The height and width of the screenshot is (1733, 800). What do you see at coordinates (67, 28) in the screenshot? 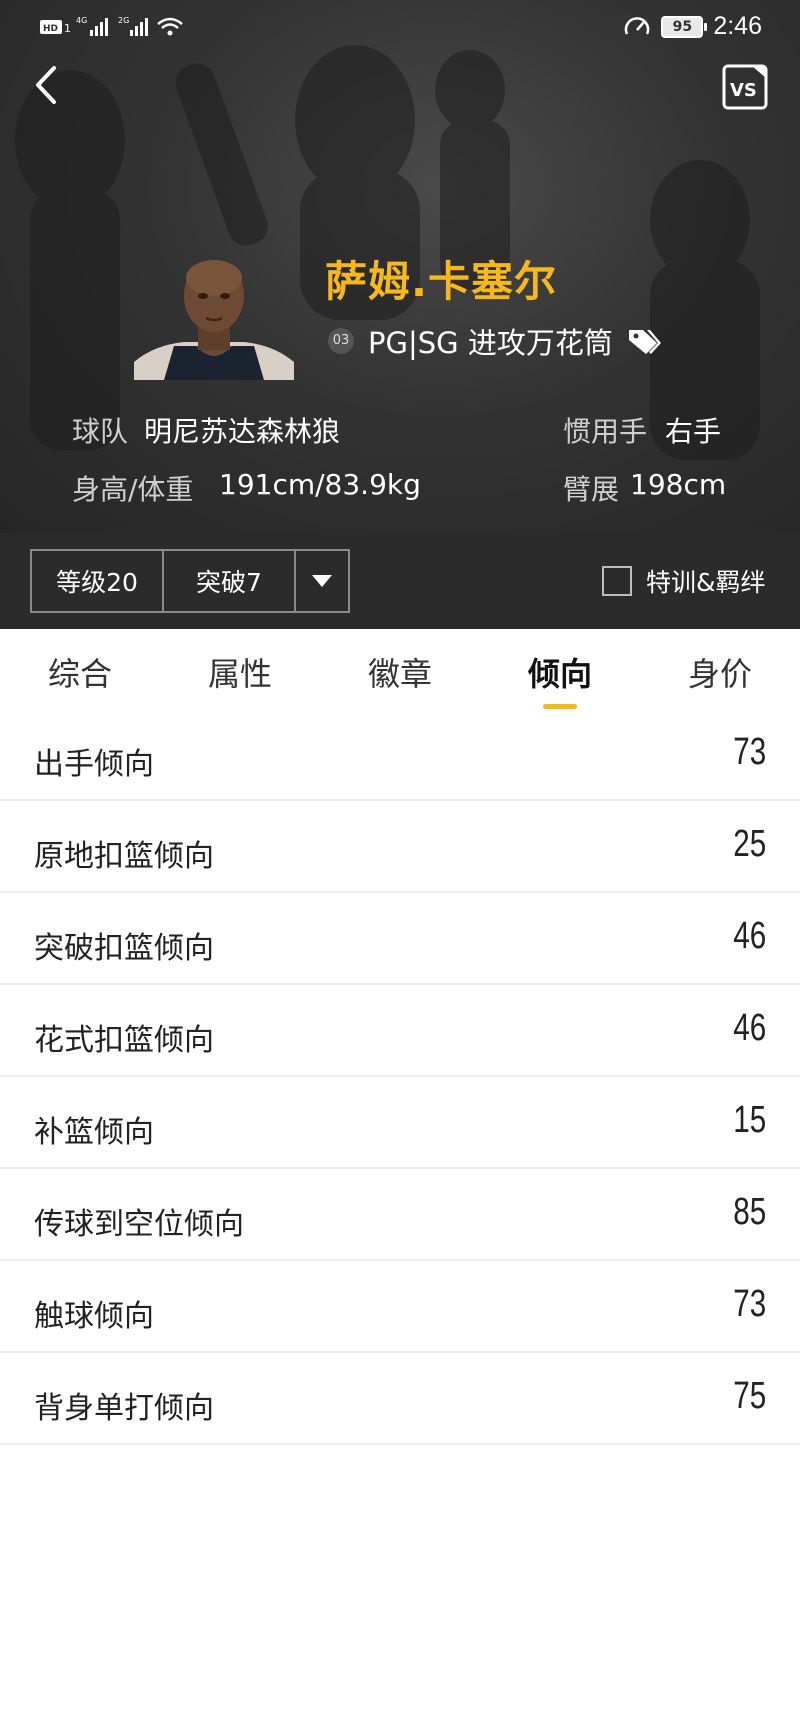
I see `svg-text: 1` at bounding box center [67, 28].